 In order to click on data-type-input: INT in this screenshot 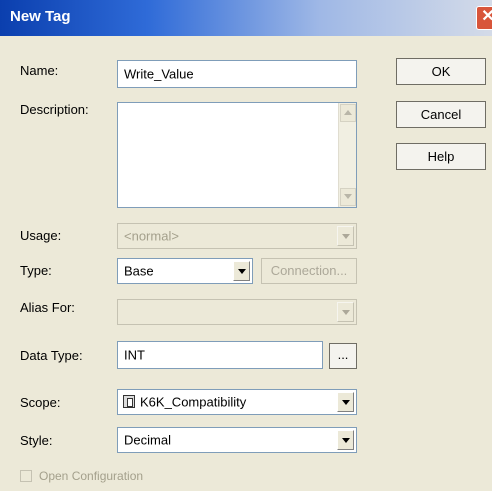, I will do `click(220, 355)`.